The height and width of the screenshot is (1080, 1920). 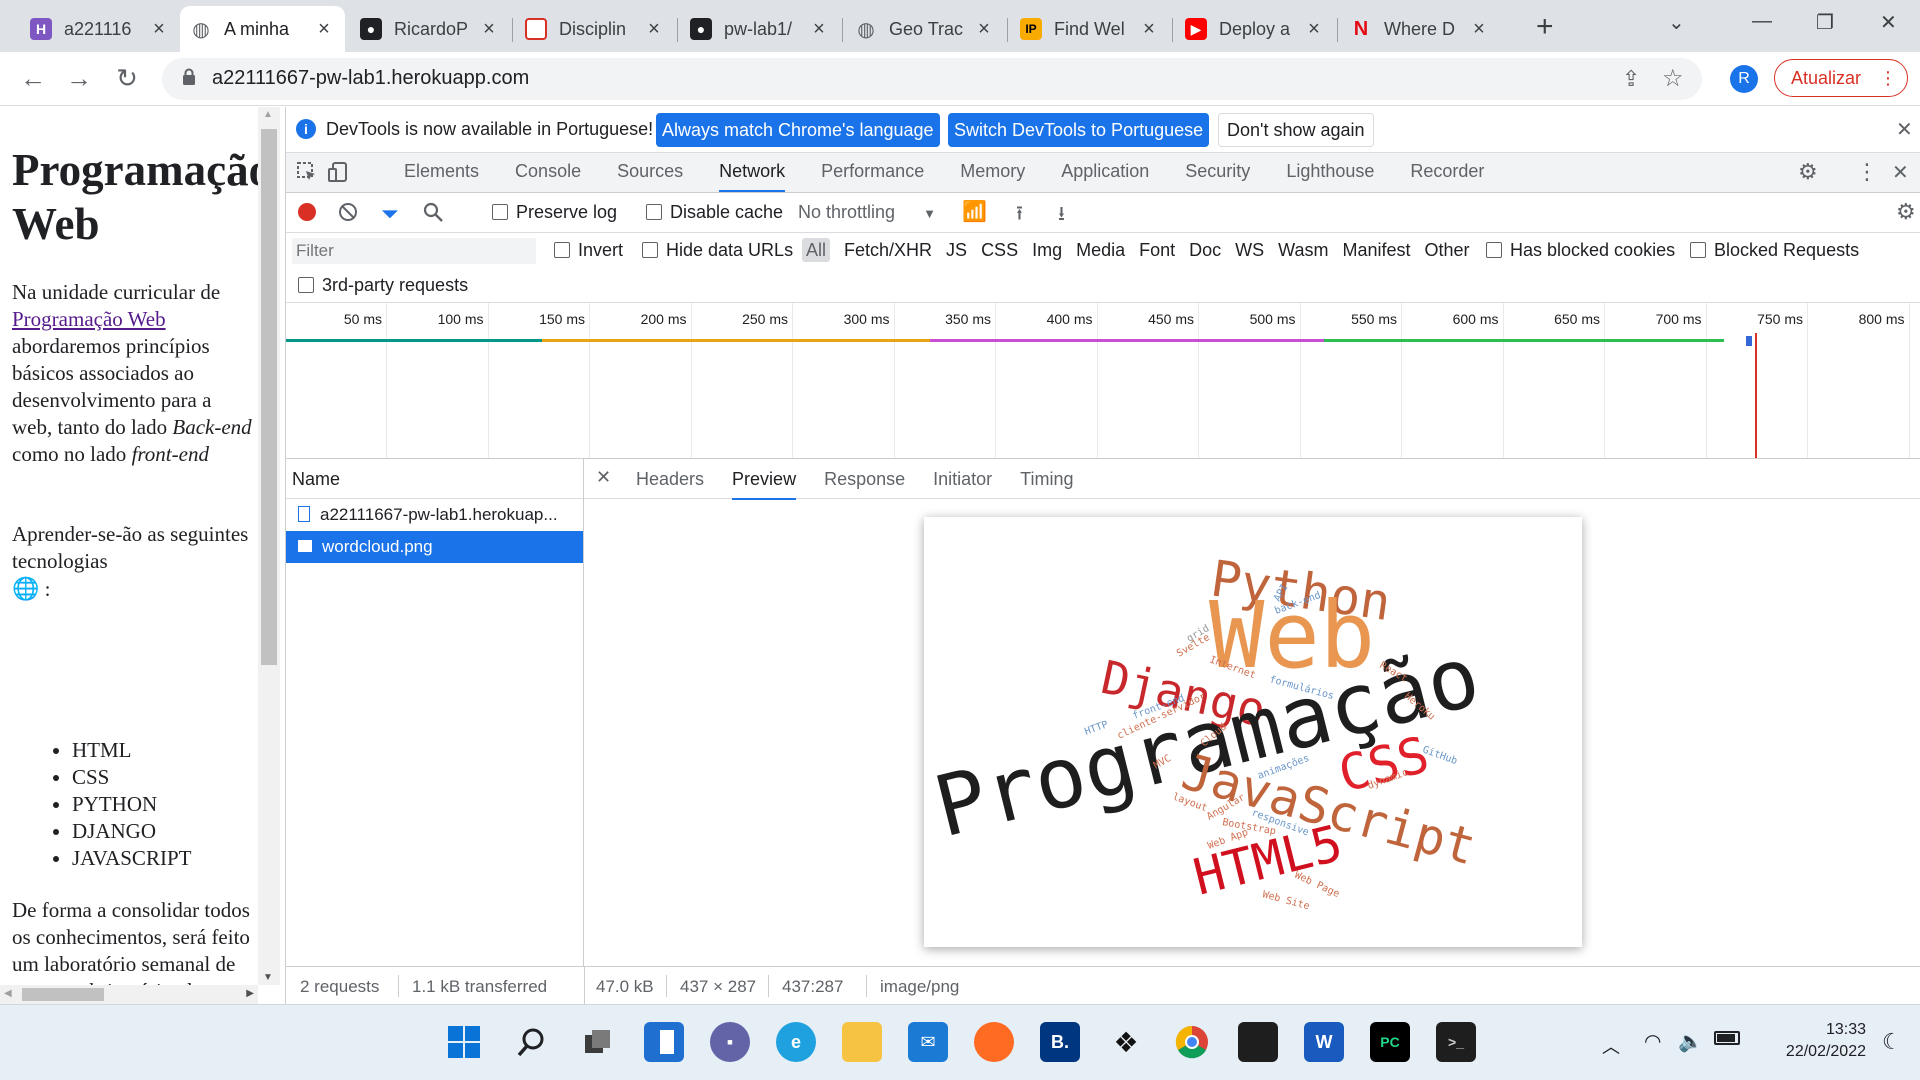 What do you see at coordinates (862, 1042) in the screenshot?
I see `file-explorer-icon` at bounding box center [862, 1042].